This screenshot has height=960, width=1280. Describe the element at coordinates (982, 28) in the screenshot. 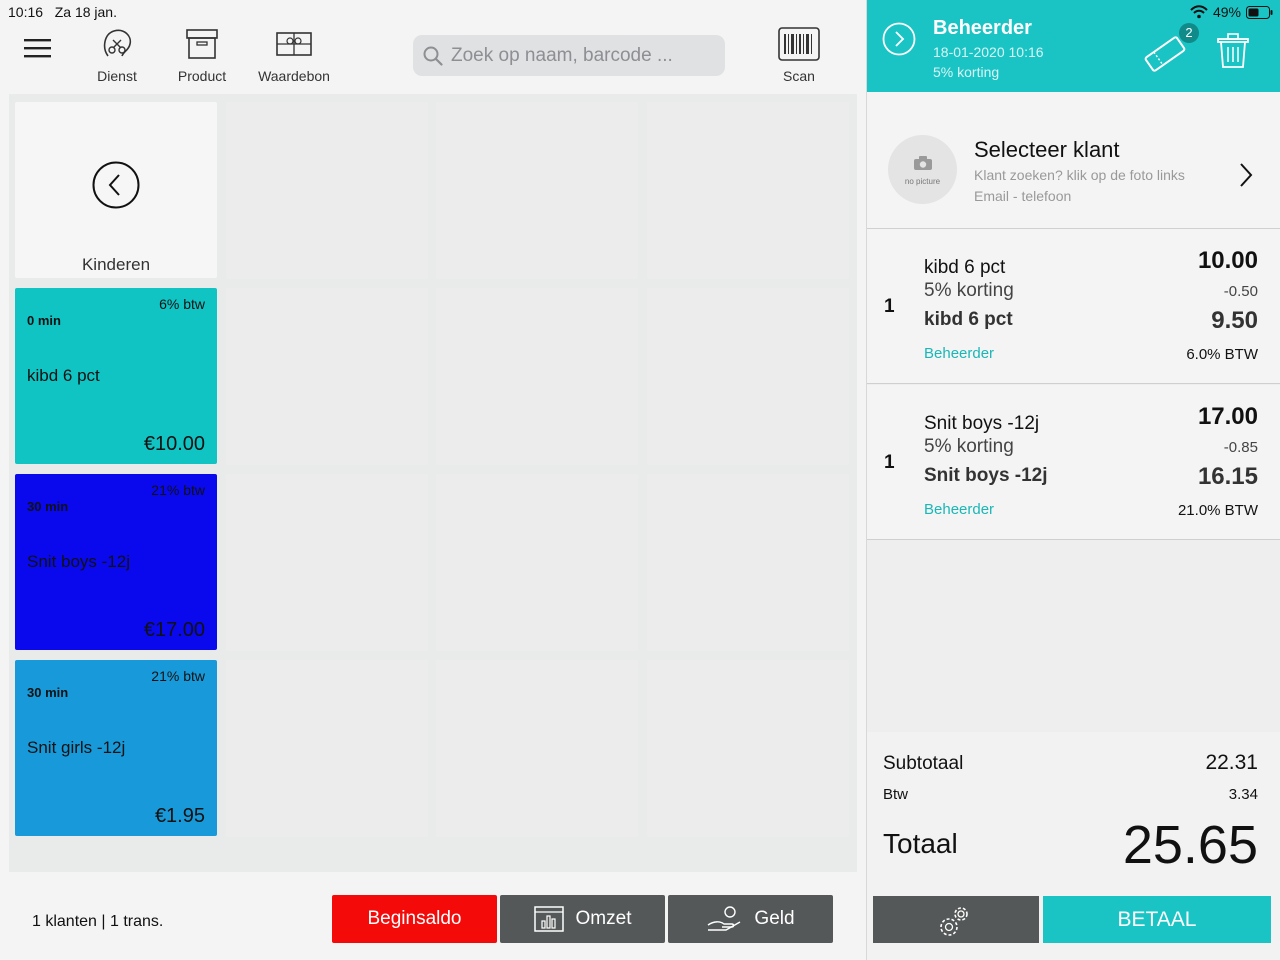

I see `cart-user: Beheerder` at that location.